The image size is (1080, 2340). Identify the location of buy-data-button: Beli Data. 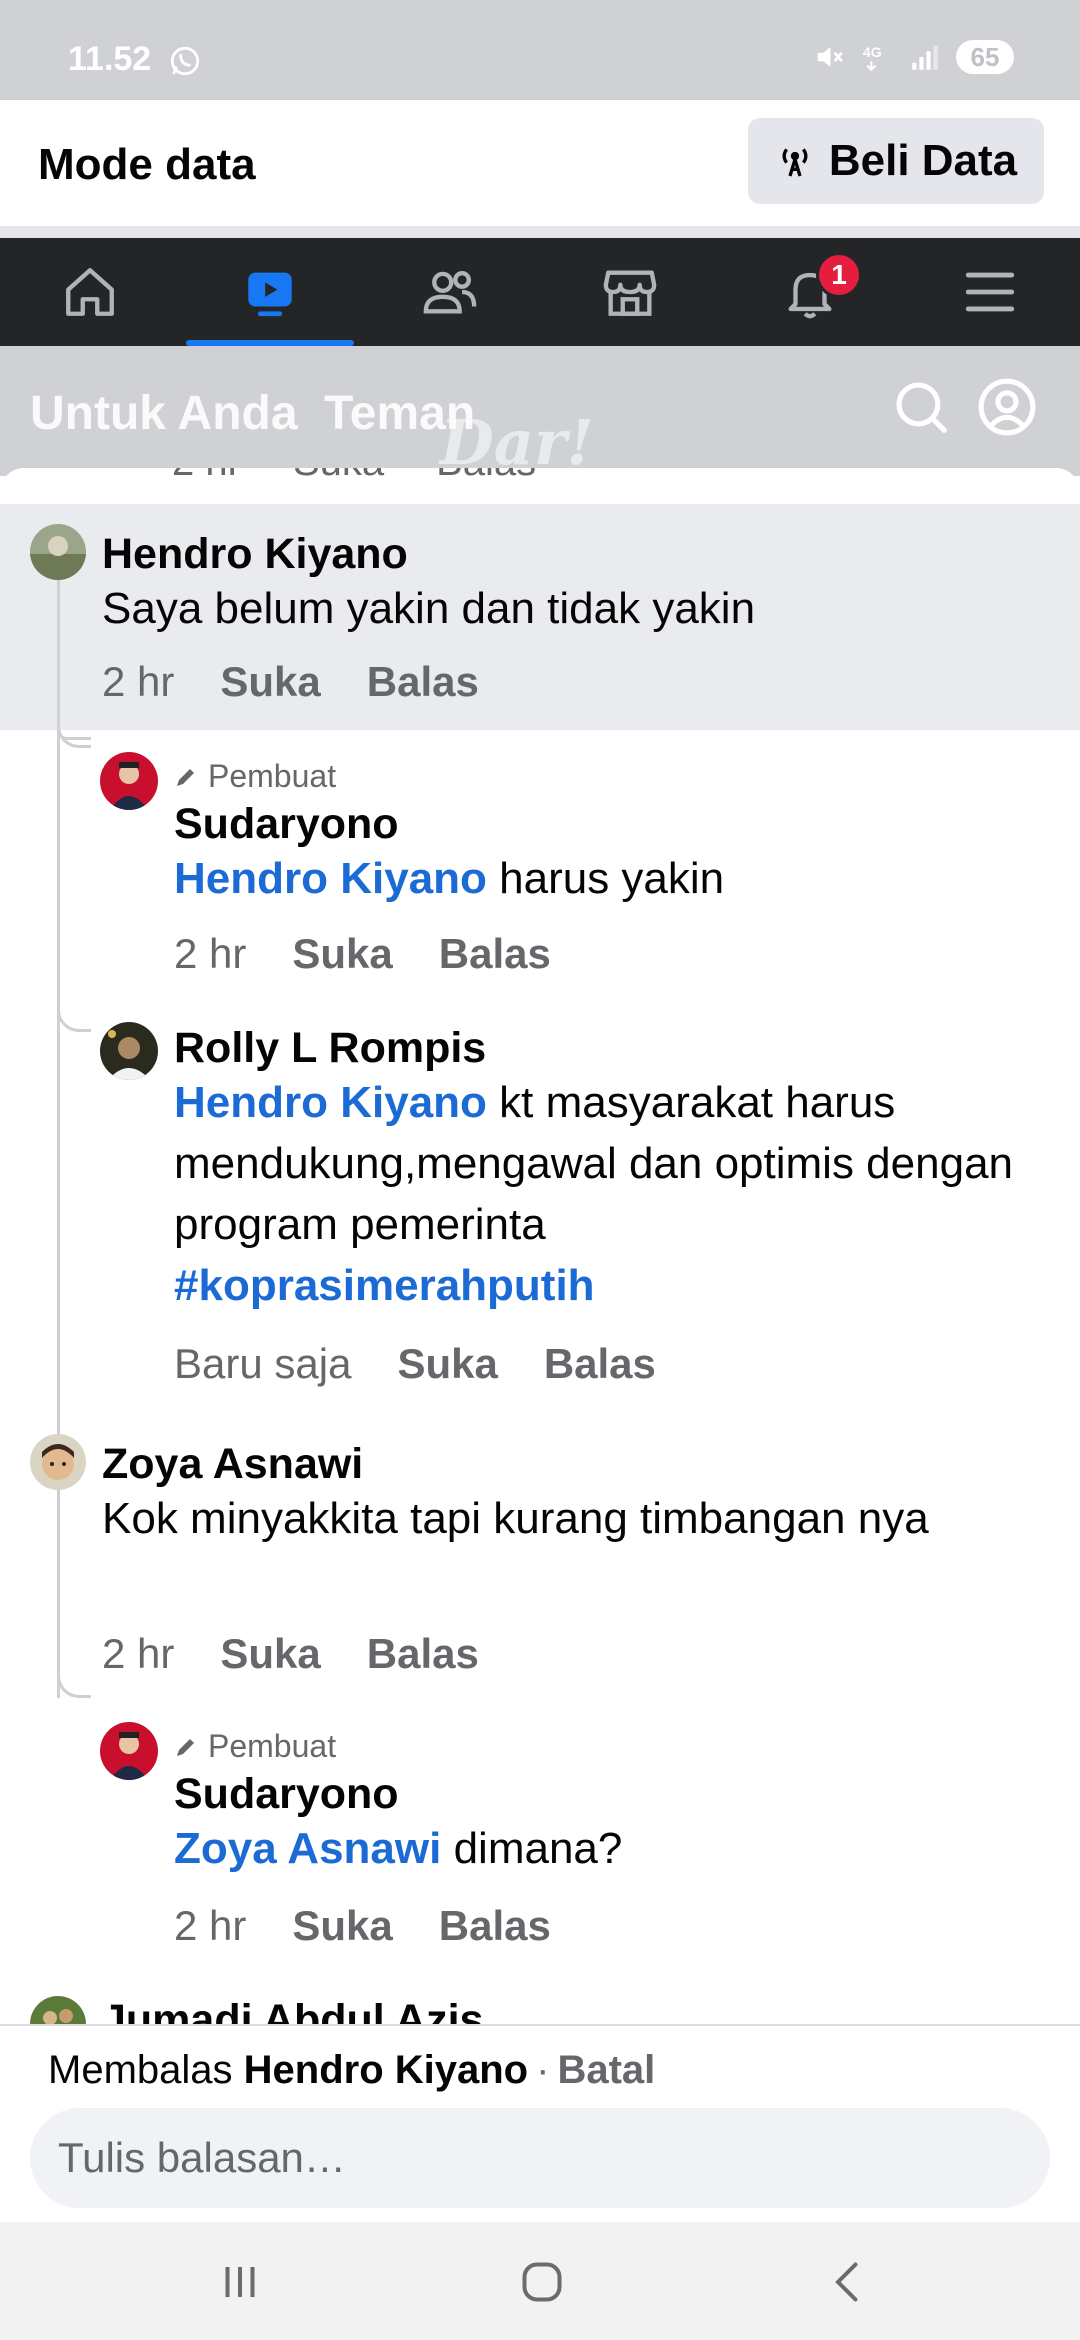
(896, 161).